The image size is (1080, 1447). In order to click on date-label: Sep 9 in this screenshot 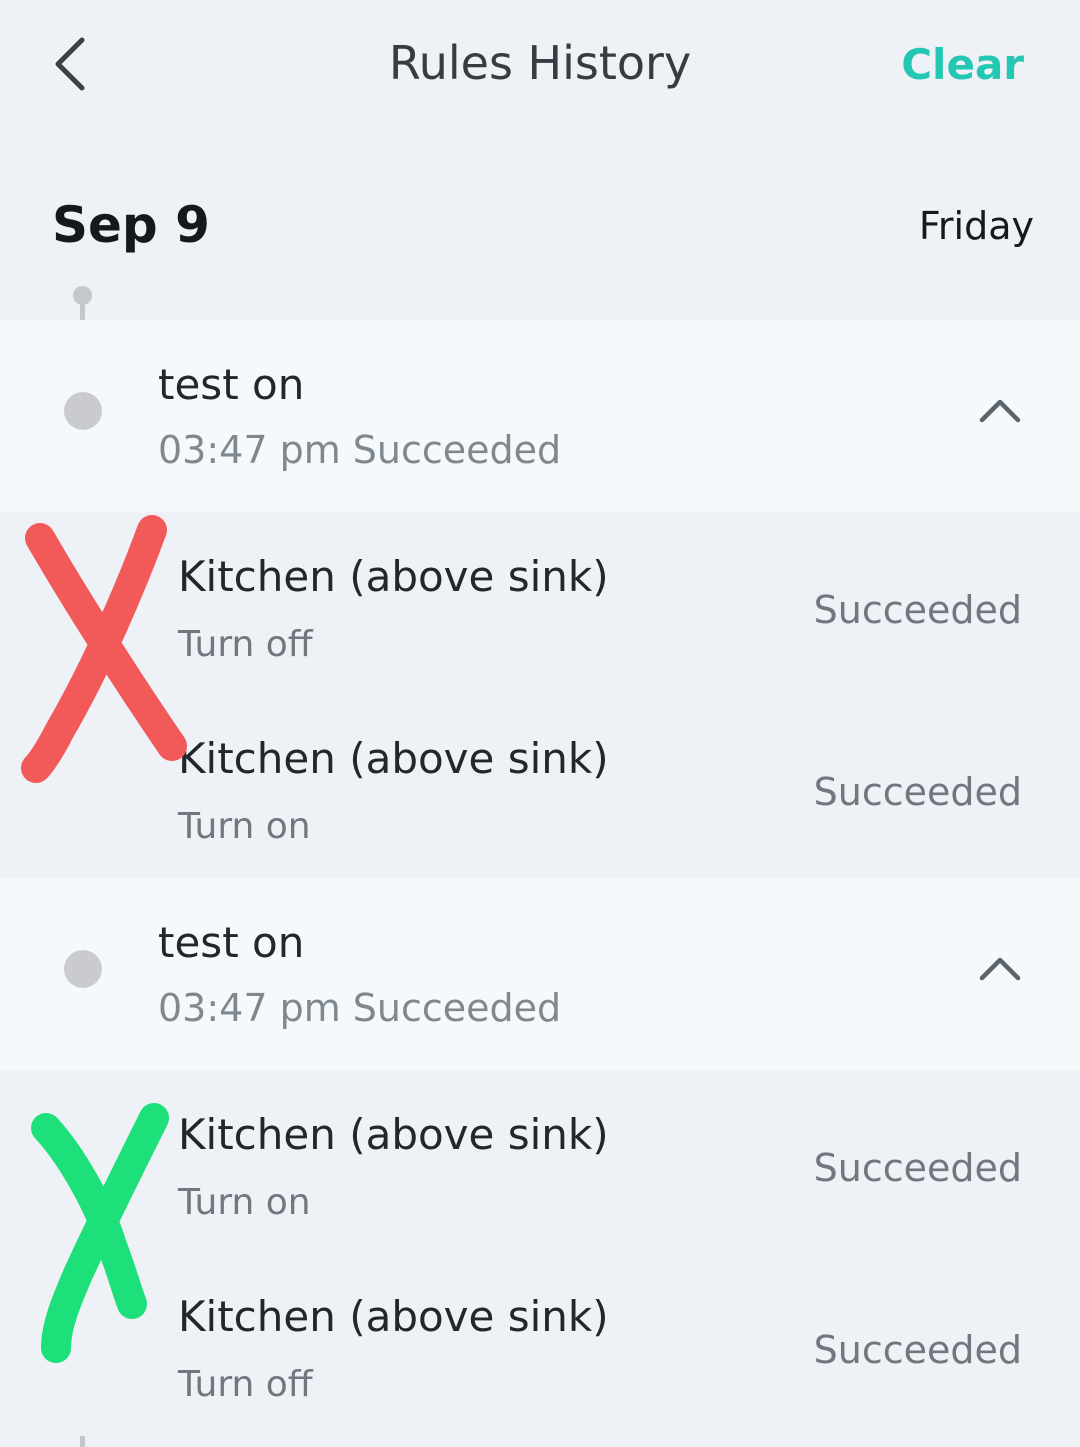, I will do `click(131, 225)`.